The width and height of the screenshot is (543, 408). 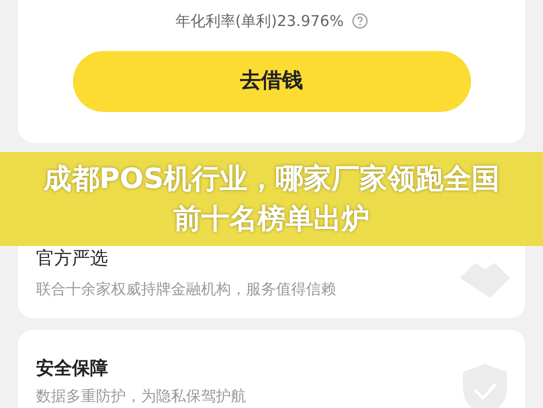 I want to click on feature-title: 安全保障, so click(x=72, y=369).